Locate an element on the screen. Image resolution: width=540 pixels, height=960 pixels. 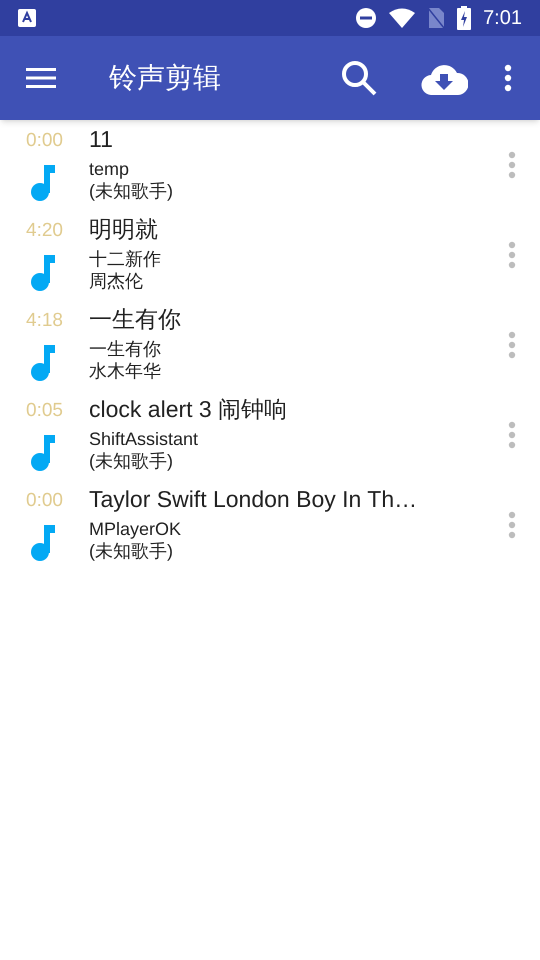
song-duration: 0:05 is located at coordinates (44, 411).